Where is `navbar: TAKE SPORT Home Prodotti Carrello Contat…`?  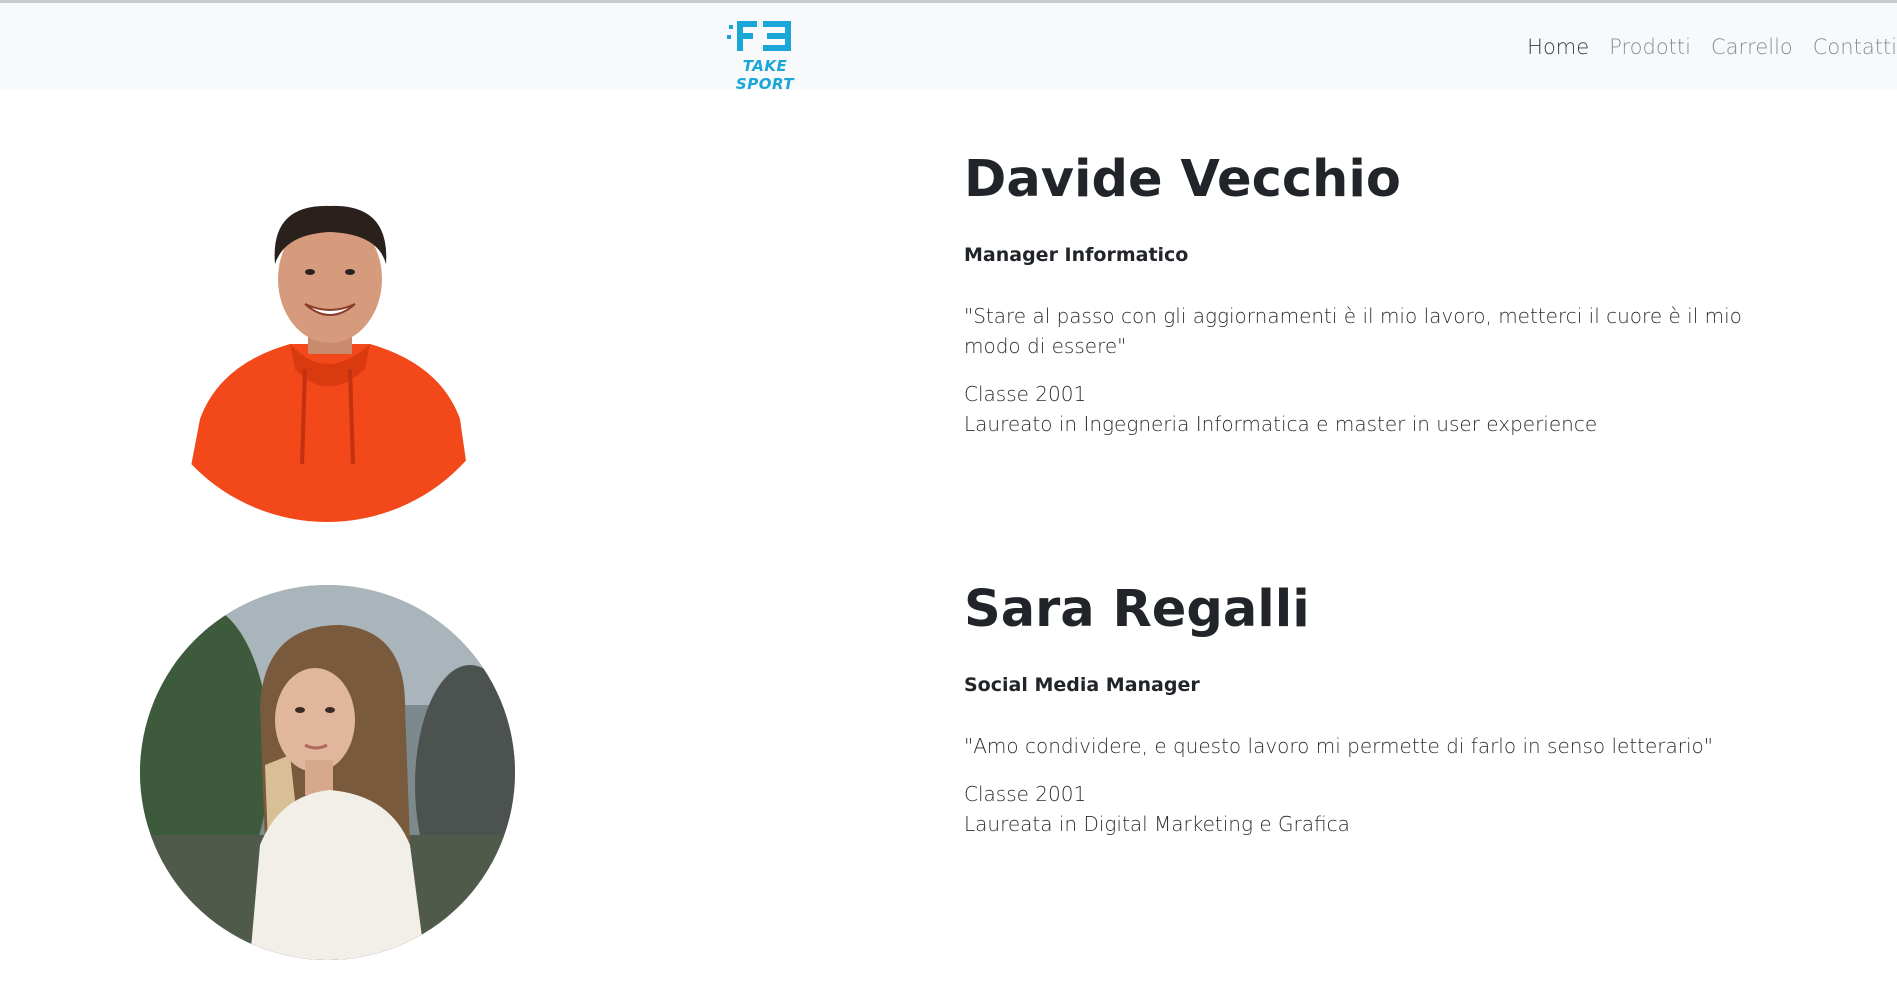
navbar: TAKE SPORT Home Prodotti Carrello Contat… is located at coordinates (948, 48).